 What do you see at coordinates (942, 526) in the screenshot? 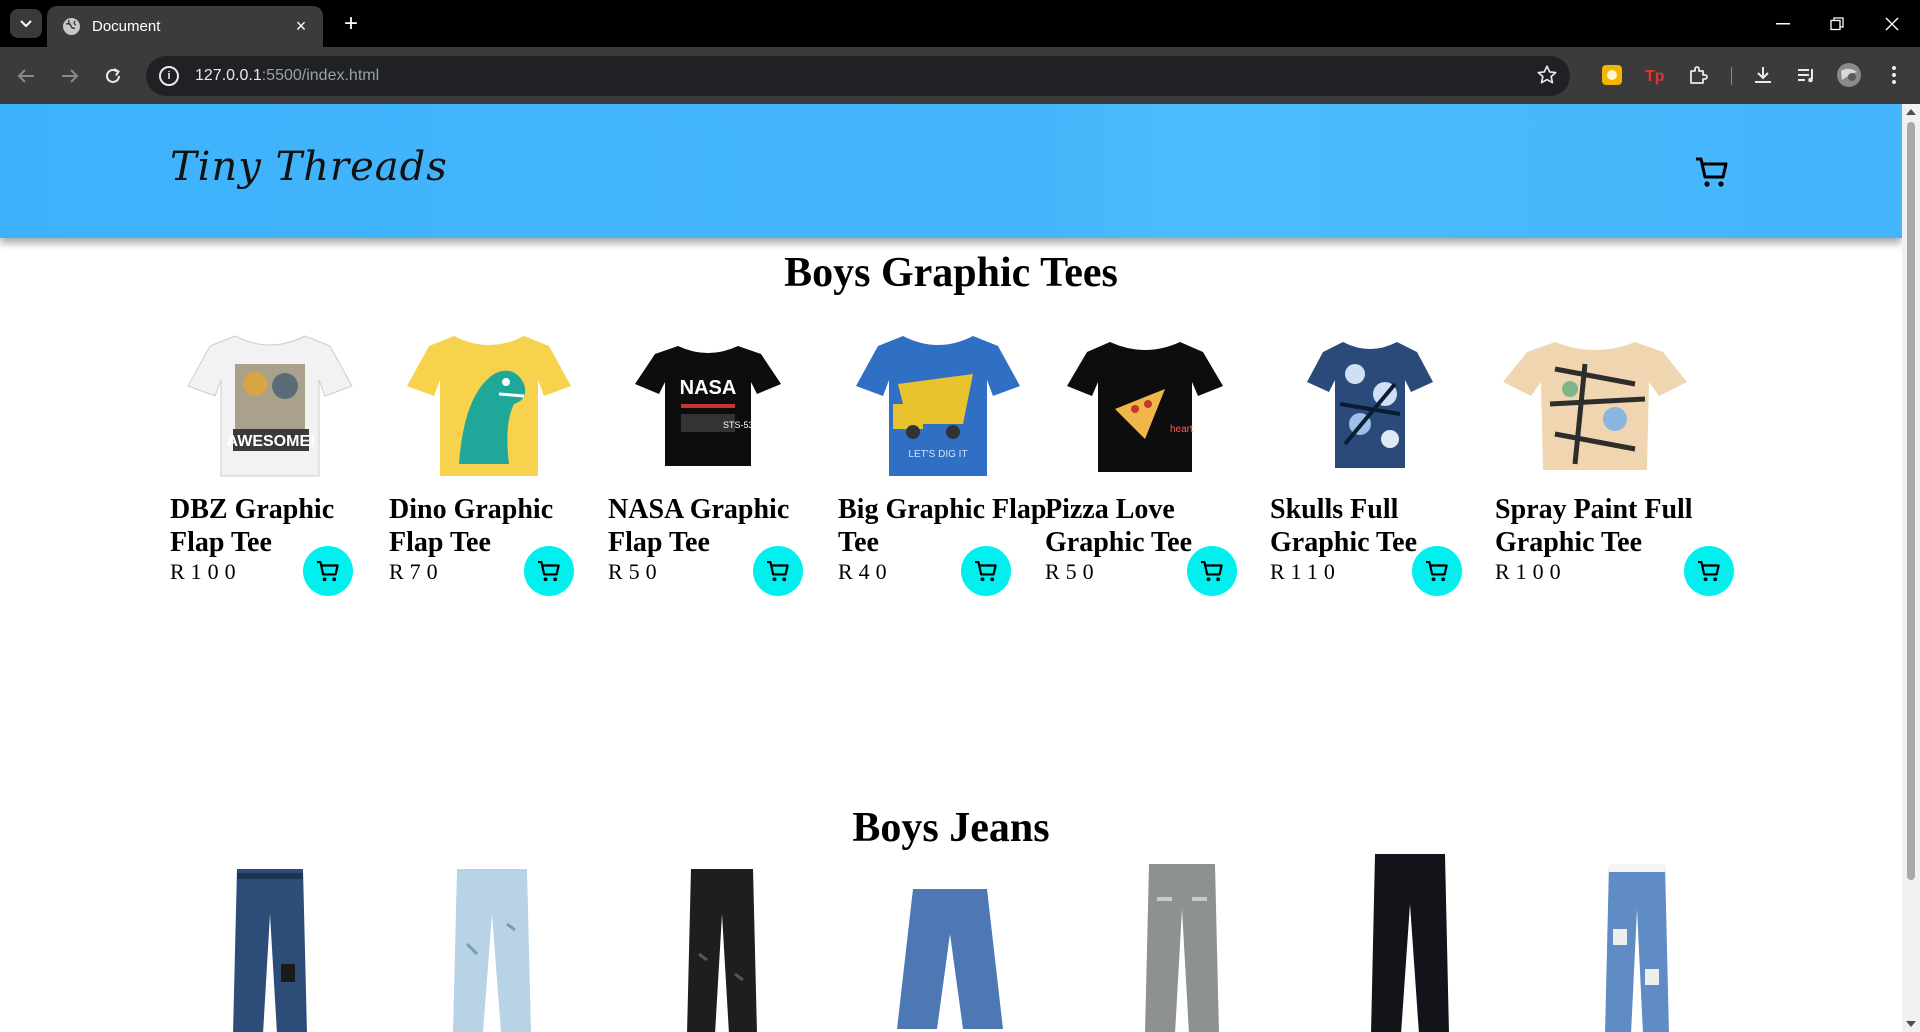
I see `product-name: Big Graphic Flap Tee` at bounding box center [942, 526].